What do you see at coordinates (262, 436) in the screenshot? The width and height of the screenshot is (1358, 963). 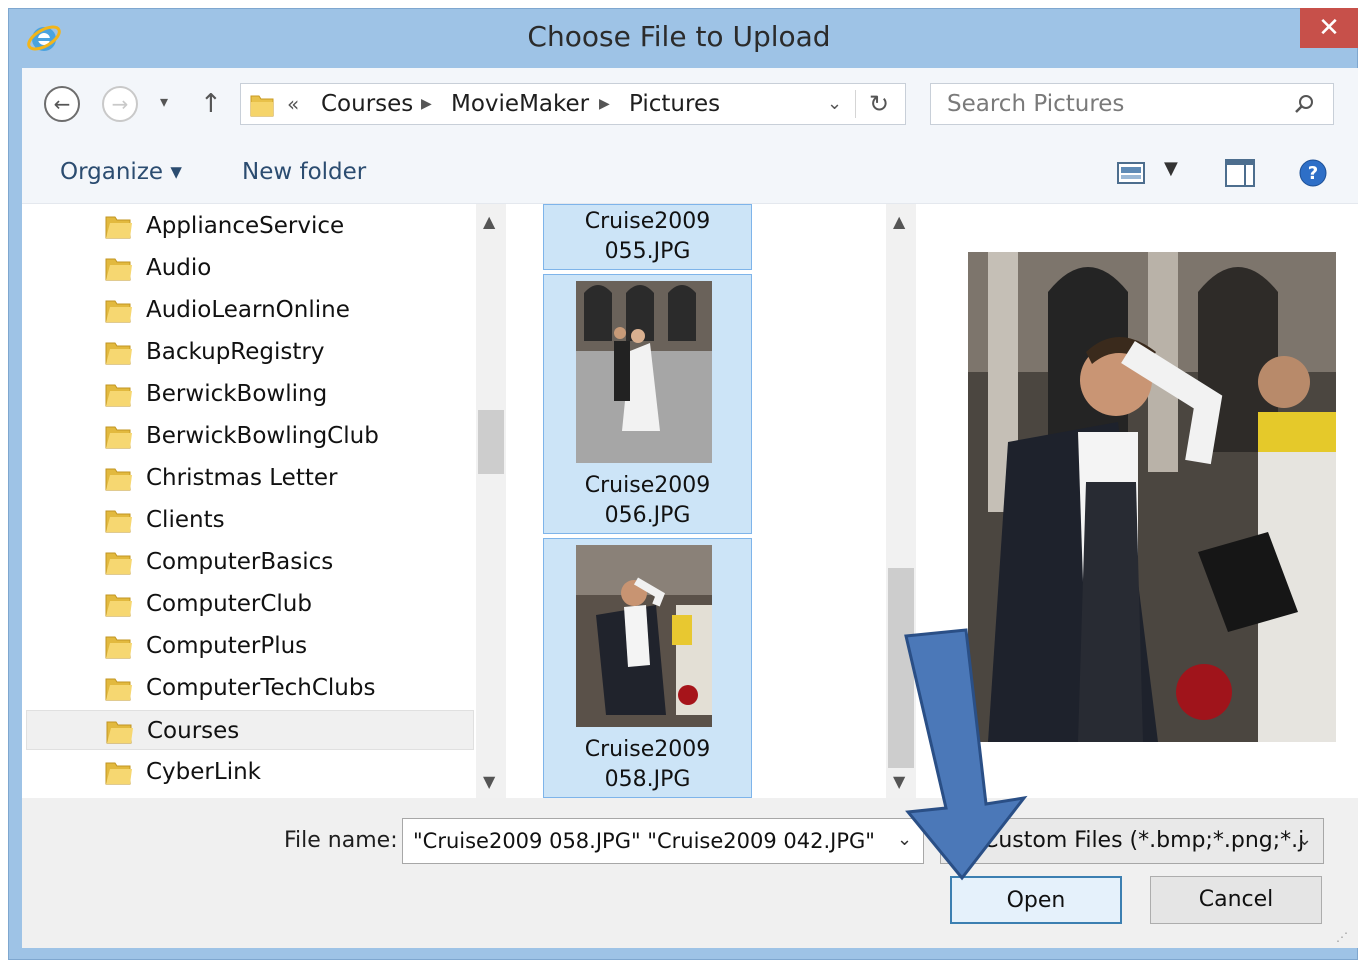 I see `folder-label: BerwickBowlingClub` at bounding box center [262, 436].